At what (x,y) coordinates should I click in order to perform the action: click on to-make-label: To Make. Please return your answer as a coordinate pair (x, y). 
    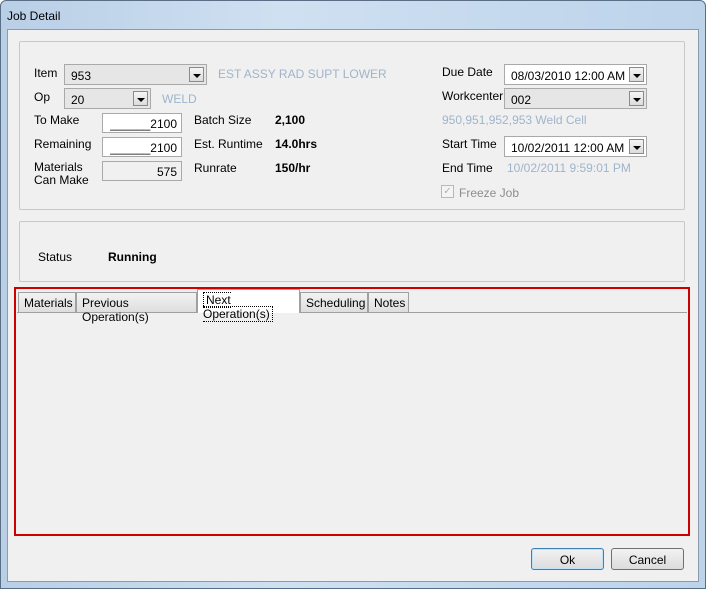
    Looking at the image, I should click on (57, 120).